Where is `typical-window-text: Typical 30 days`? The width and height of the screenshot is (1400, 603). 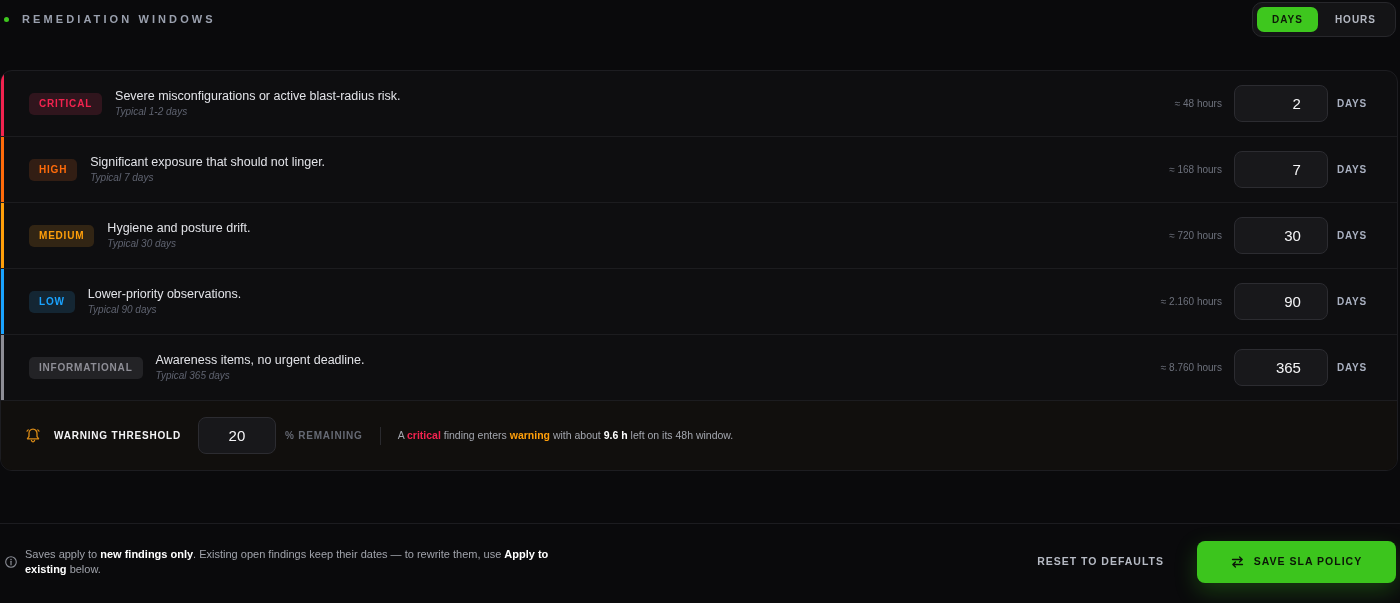 typical-window-text: Typical 30 days is located at coordinates (142, 244).